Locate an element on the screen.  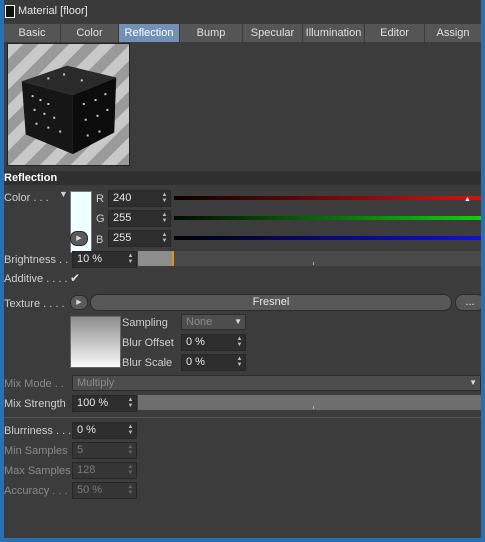
accuracy-label: Accuracy . . . is located at coordinates (36, 491).